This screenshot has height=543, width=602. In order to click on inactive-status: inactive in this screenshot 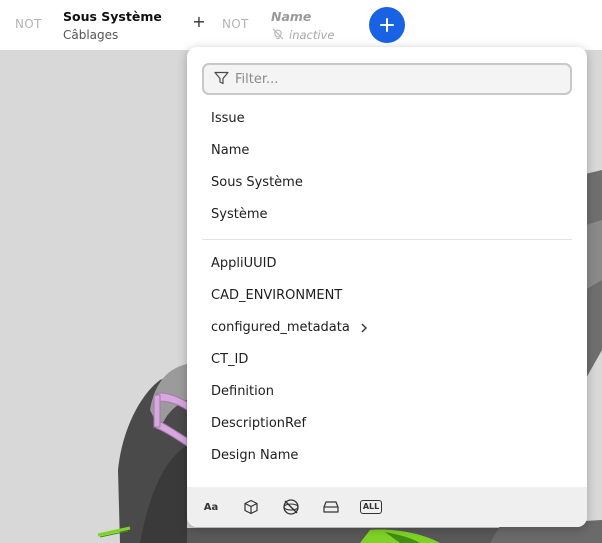, I will do `click(302, 35)`.